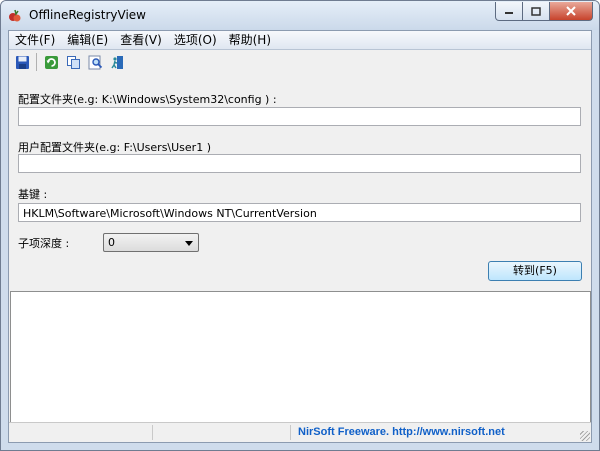 The height and width of the screenshot is (451, 600). I want to click on menu-help: 帮助(H), so click(250, 40).